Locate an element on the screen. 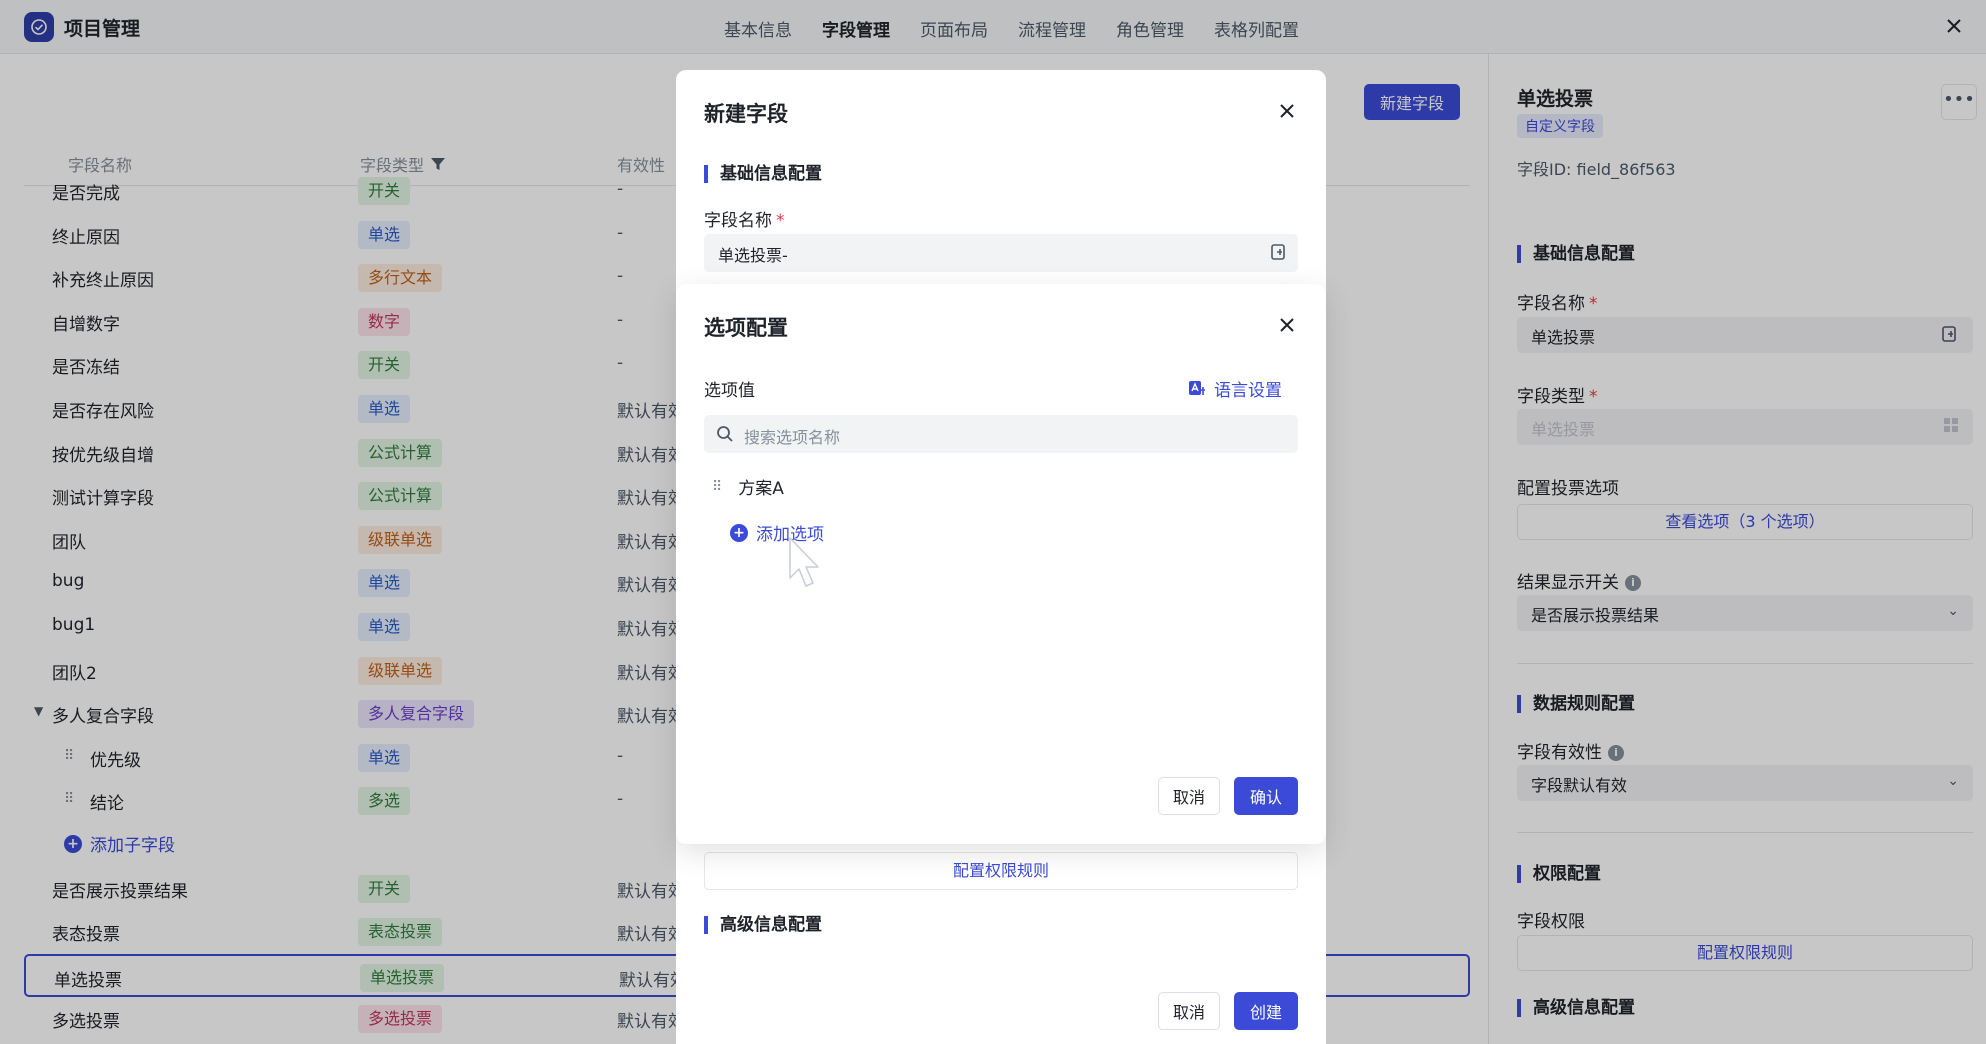  mouse-cursor-icon is located at coordinates (804, 562).